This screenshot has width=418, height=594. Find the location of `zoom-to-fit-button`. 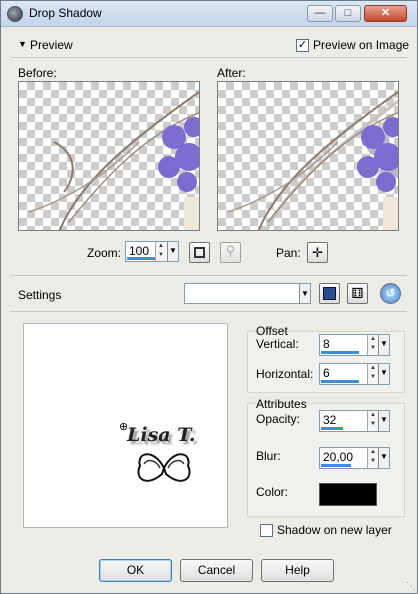

zoom-to-fit-button is located at coordinates (199, 252).